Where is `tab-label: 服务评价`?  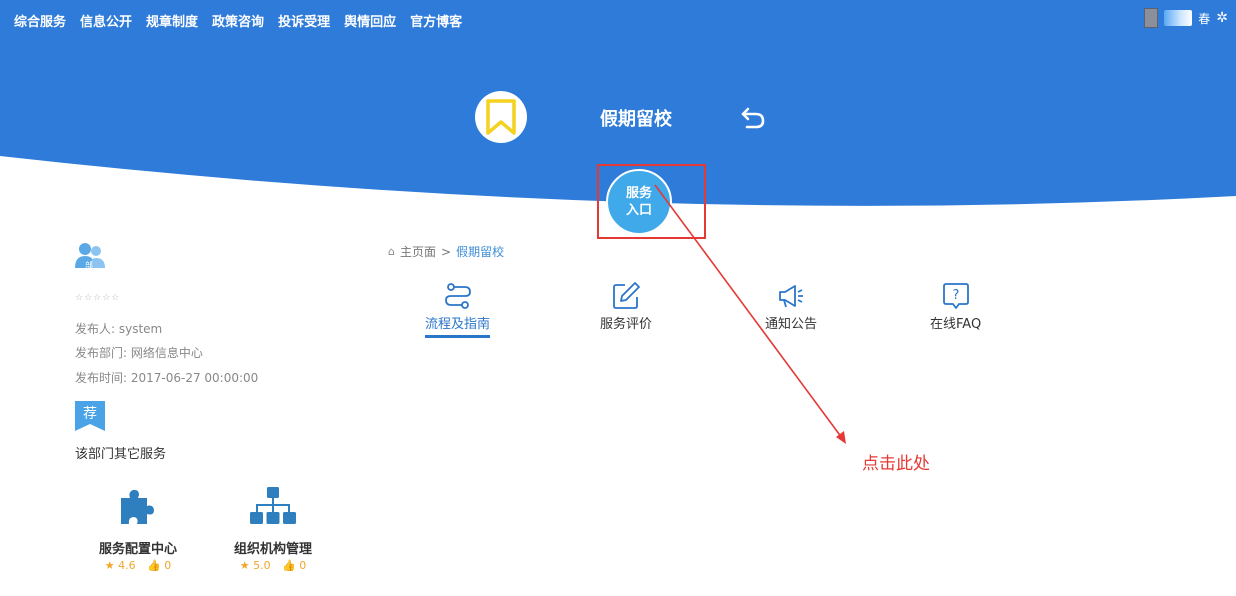
tab-label: 服务评价 is located at coordinates (626, 324).